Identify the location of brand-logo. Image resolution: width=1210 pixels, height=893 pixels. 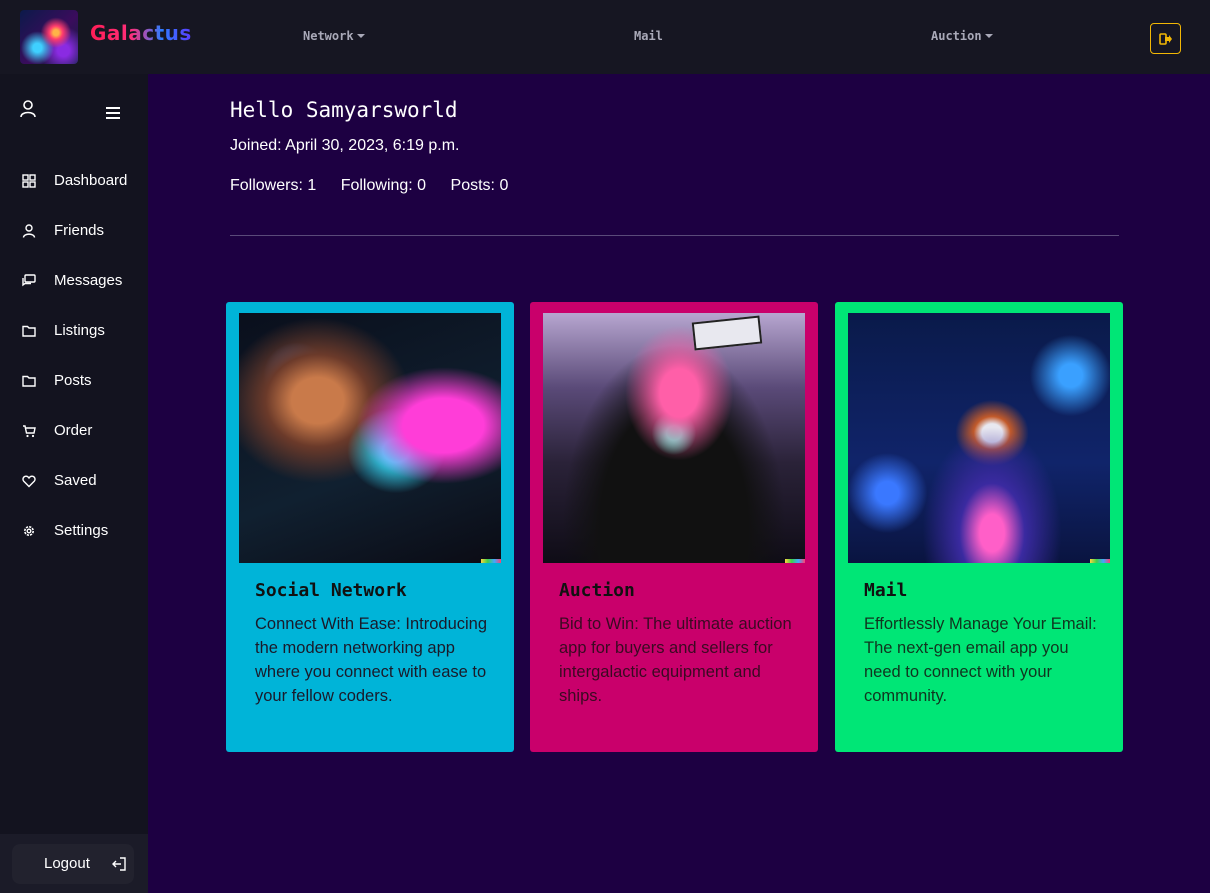
(49, 37).